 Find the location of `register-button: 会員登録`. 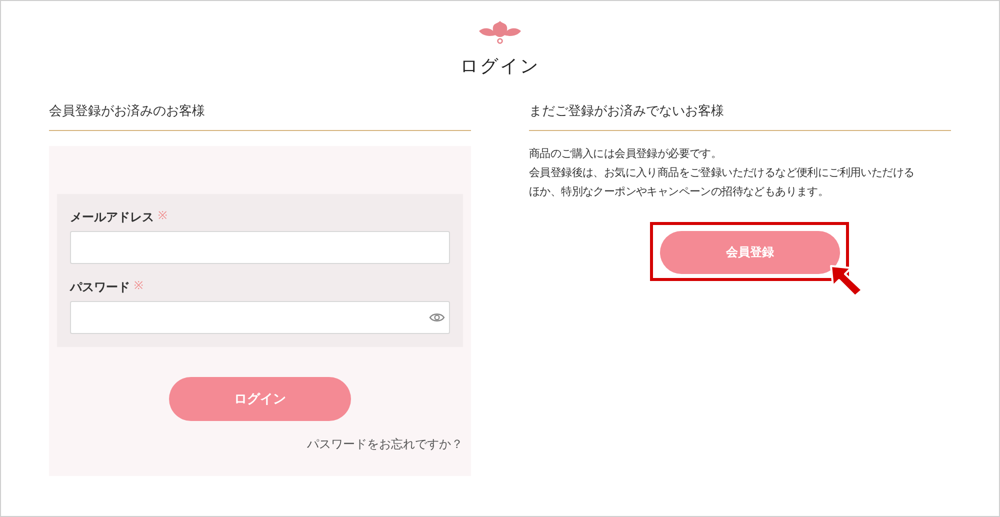

register-button: 会員登録 is located at coordinates (750, 252).